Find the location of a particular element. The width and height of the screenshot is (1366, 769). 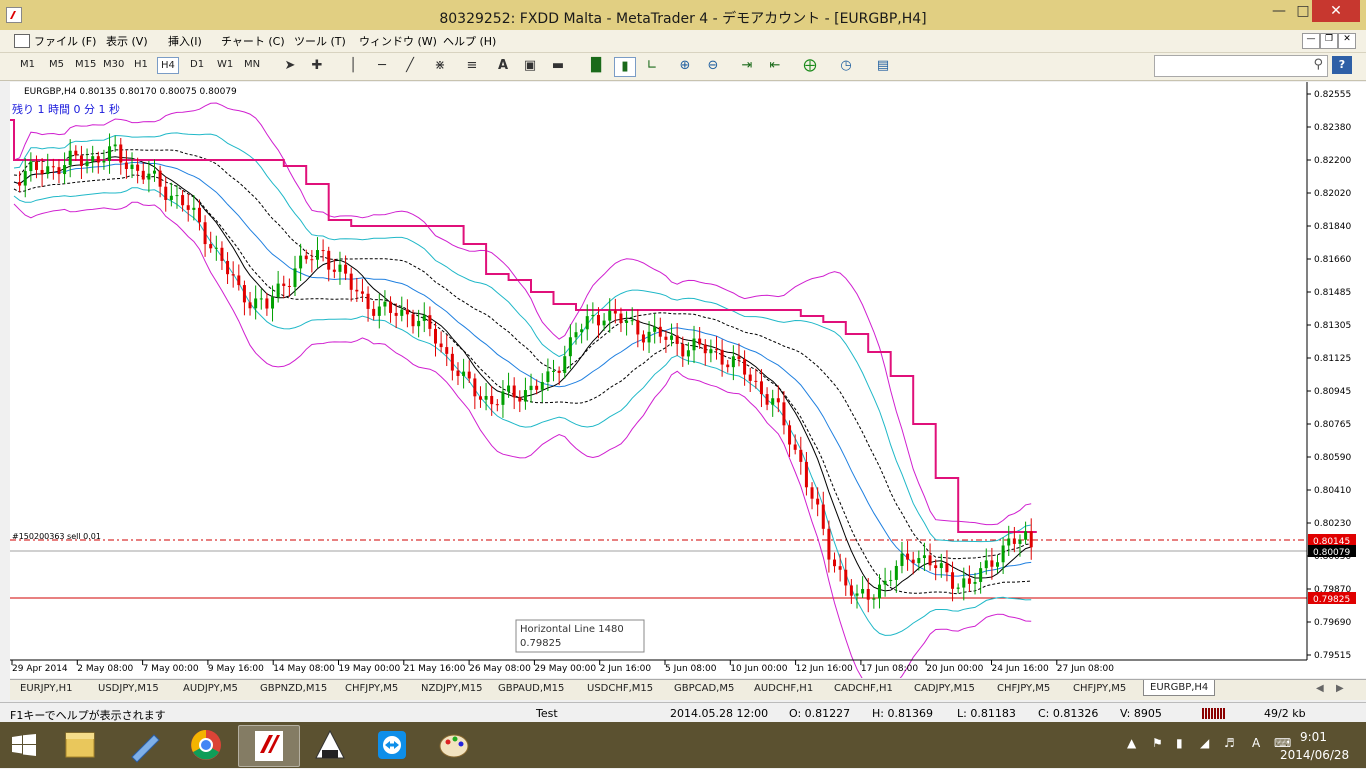

tab-usdchf-m15: USDCHF,M15 is located at coordinates (620, 688).